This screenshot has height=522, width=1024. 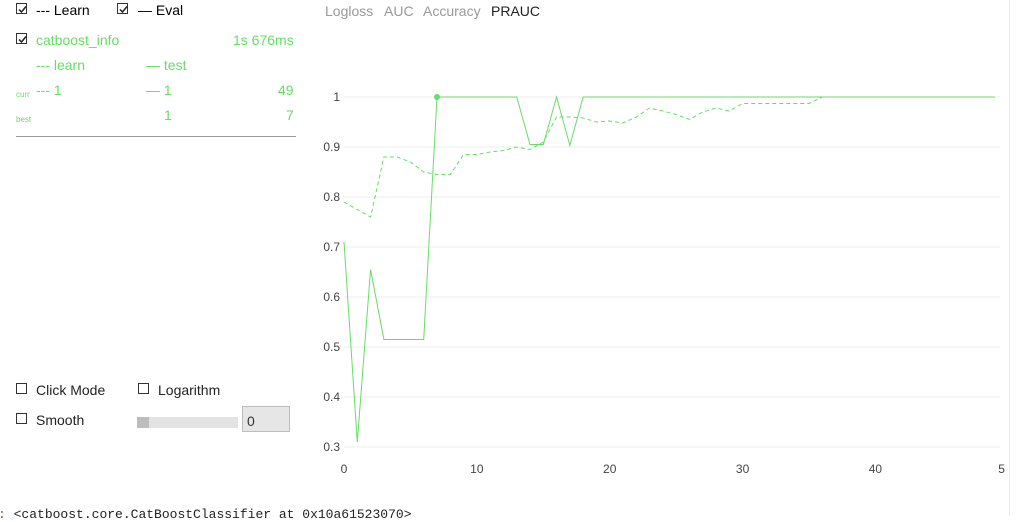 I want to click on eval-legend-label: — Eval, so click(x=161, y=10).